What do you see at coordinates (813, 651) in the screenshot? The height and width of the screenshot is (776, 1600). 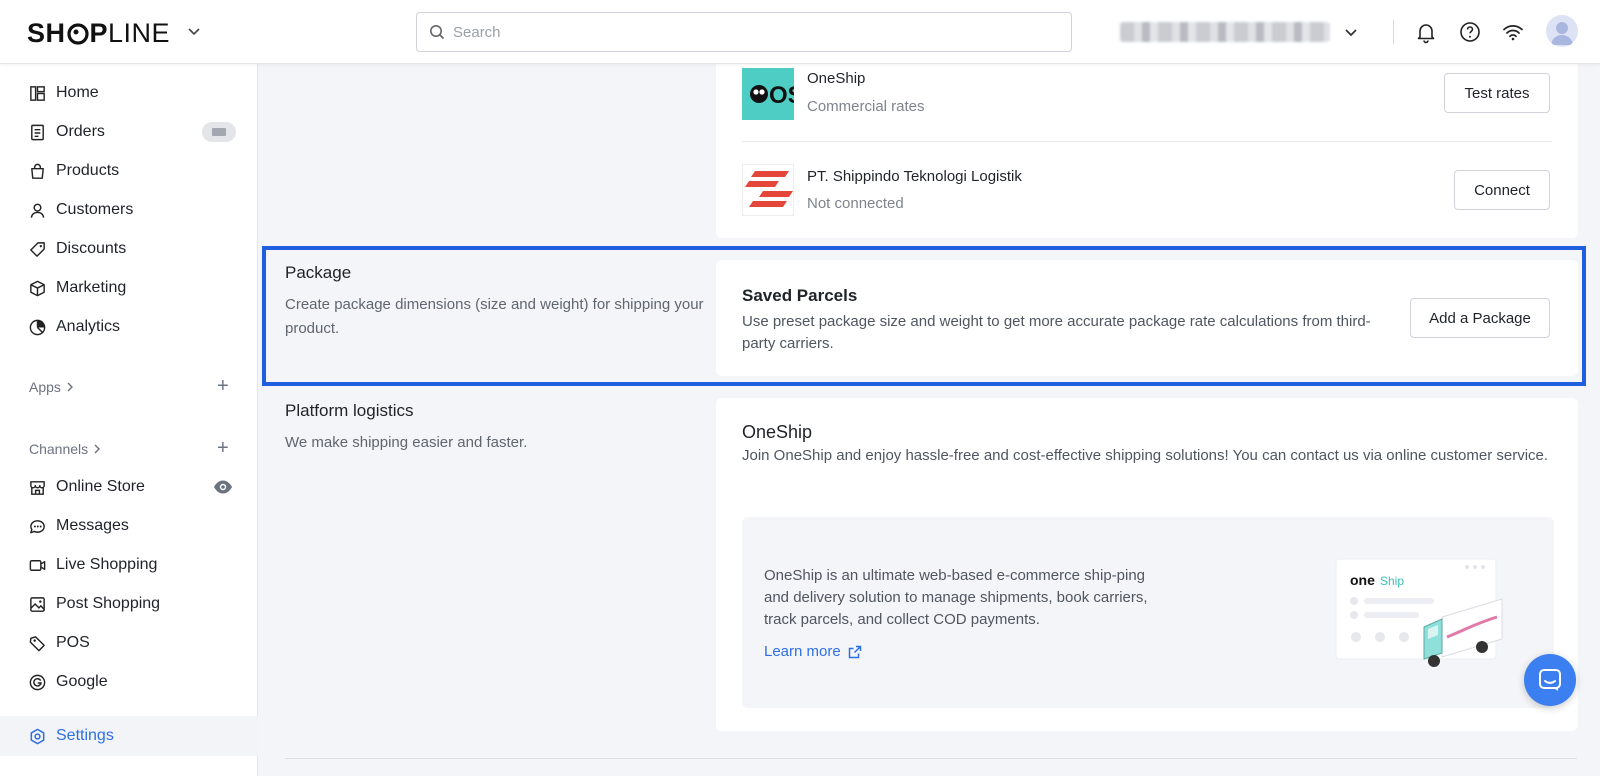 I see `learn-more-link: Learn more` at bounding box center [813, 651].